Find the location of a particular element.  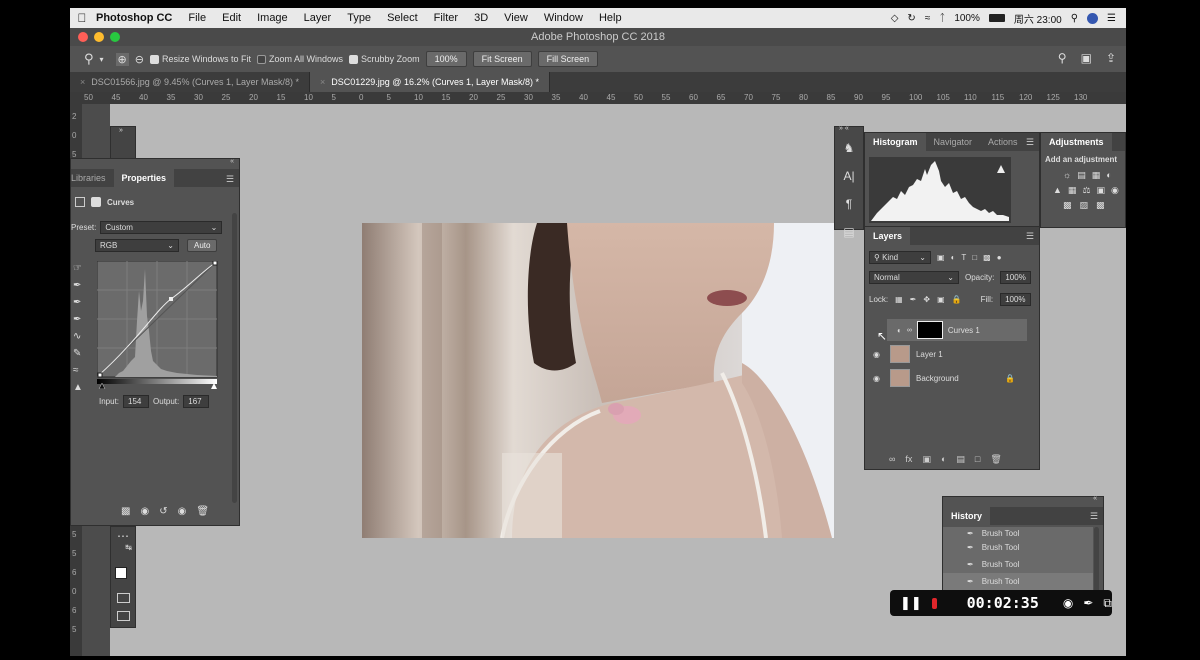

lock-transparent-icon: ▦ is located at coordinates (899, 299).